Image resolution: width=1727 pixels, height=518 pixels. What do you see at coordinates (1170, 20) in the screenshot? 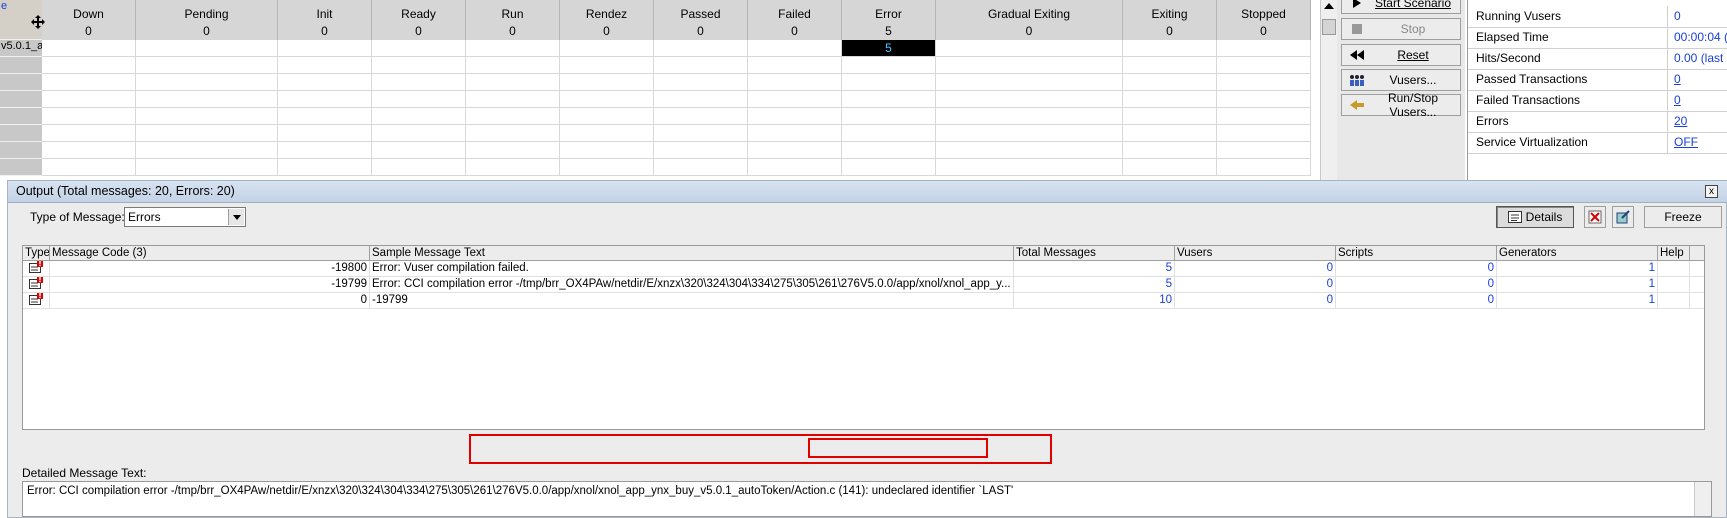
I see `status-header-exiting: Exiting 0` at bounding box center [1170, 20].